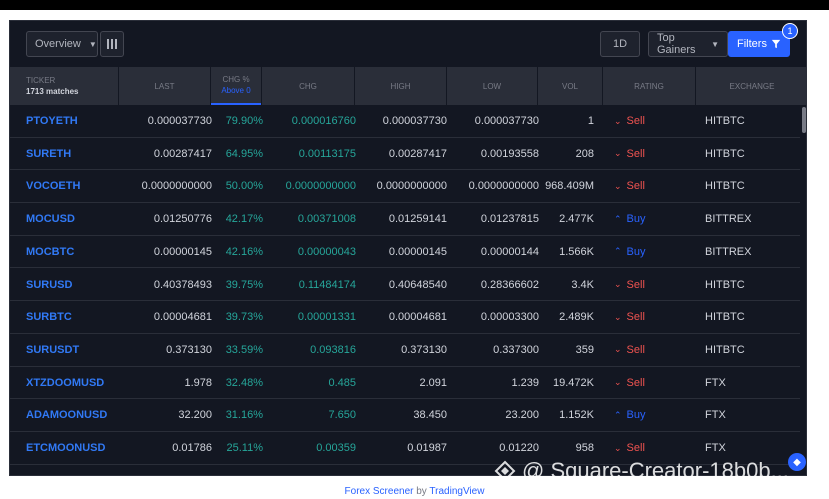  What do you see at coordinates (72, 415) in the screenshot?
I see `cell-ticker: ADAMOONUSD` at bounding box center [72, 415].